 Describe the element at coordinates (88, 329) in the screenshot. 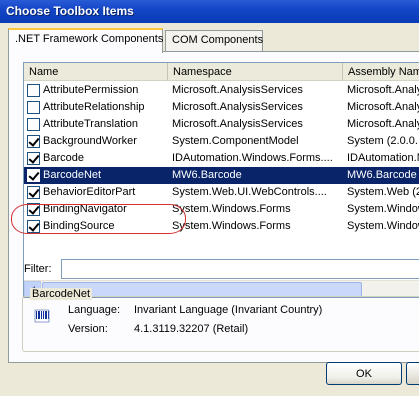

I see `version-label: Version:` at that location.